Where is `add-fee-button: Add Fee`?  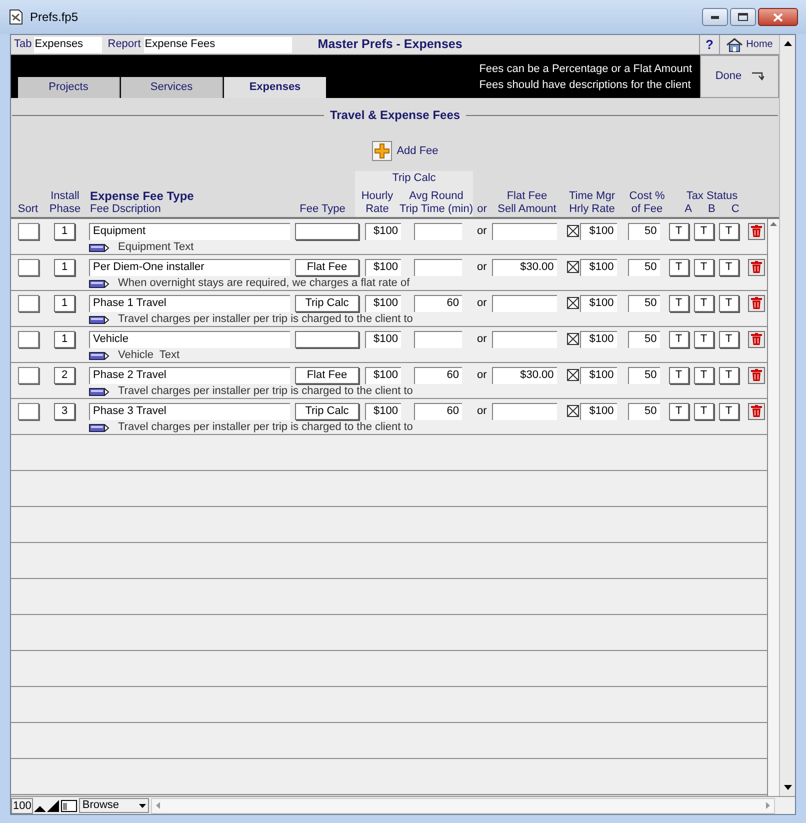
add-fee-button: Add Fee is located at coordinates (405, 151).